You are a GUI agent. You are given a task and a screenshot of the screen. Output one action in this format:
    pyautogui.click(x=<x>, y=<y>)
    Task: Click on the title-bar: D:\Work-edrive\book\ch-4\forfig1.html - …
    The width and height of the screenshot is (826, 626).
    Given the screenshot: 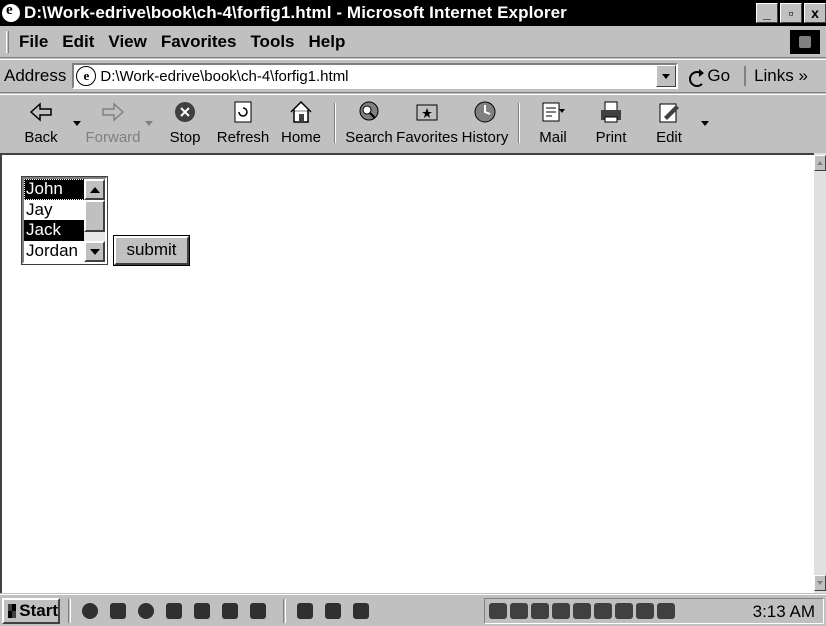 What is the action you would take?
    pyautogui.click(x=413, y=13)
    